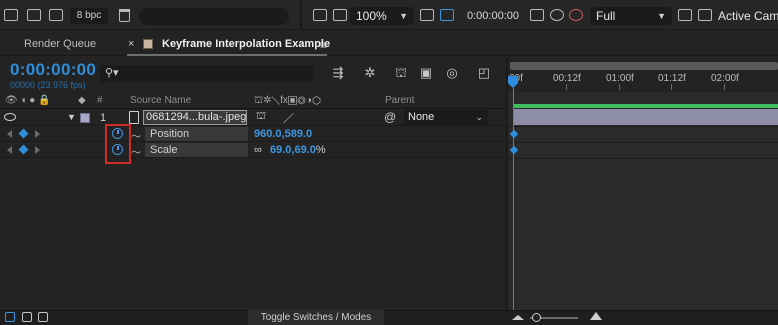 Image resolution: width=778 pixels, height=325 pixels. I want to click on shy-layers-icon: ⛫, so click(401, 73).